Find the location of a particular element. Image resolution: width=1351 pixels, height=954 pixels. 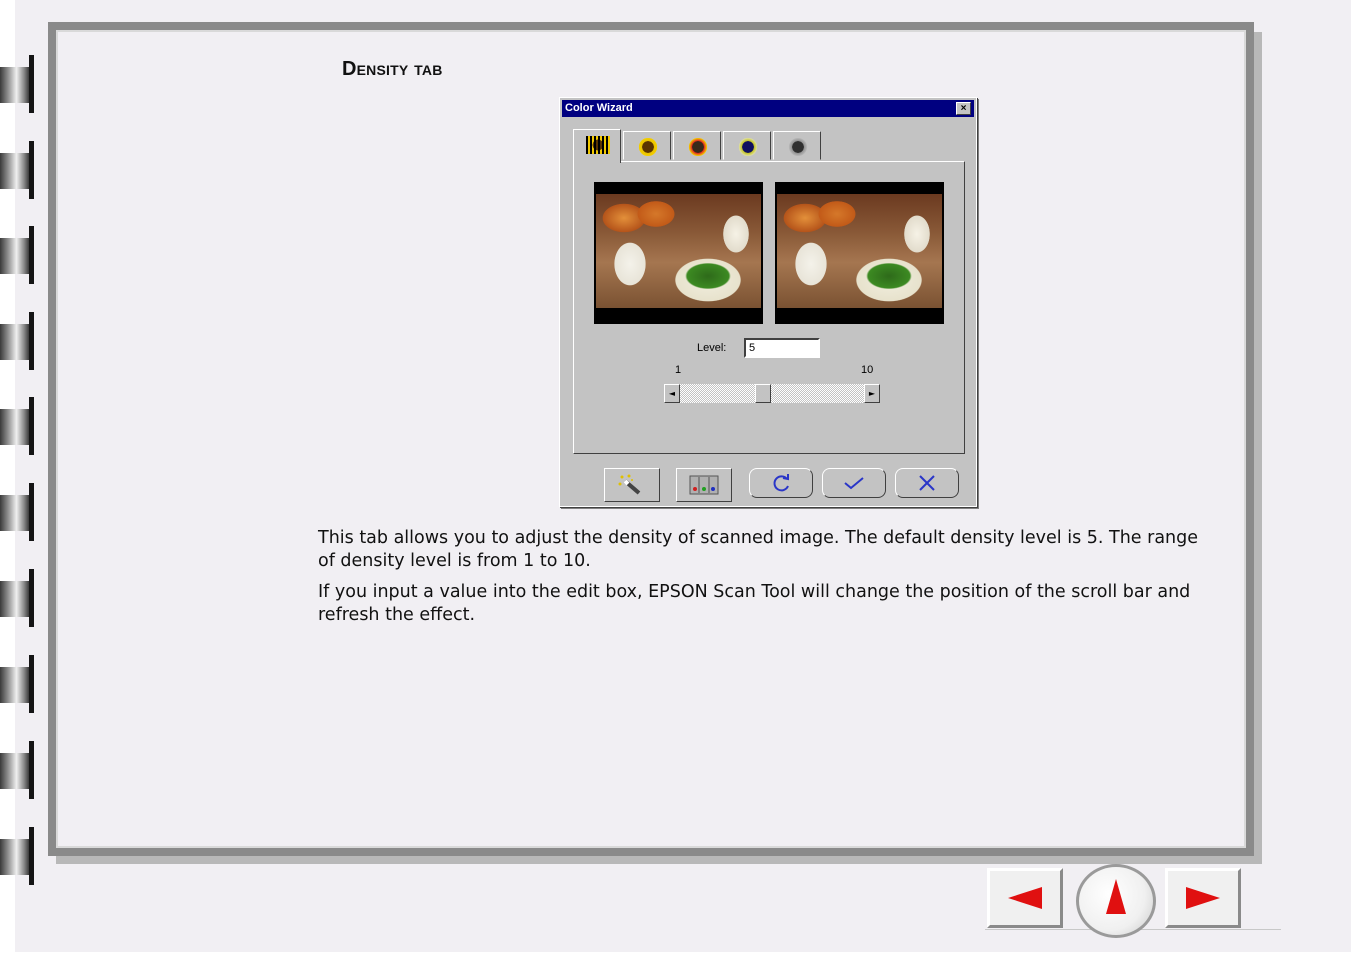

tab-density is located at coordinates (597, 146).